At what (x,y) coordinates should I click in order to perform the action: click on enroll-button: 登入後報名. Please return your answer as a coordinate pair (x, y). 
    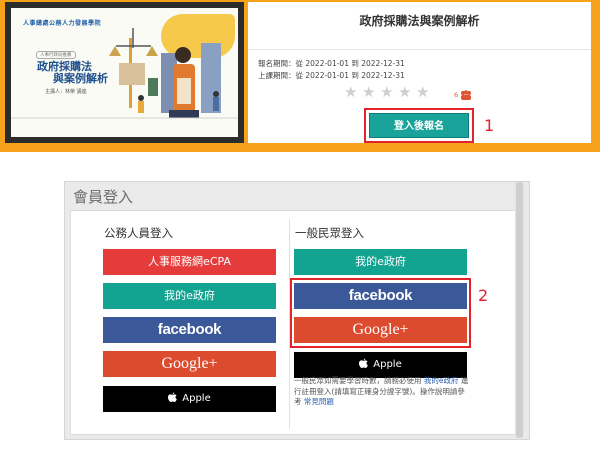
    Looking at the image, I should click on (419, 125).